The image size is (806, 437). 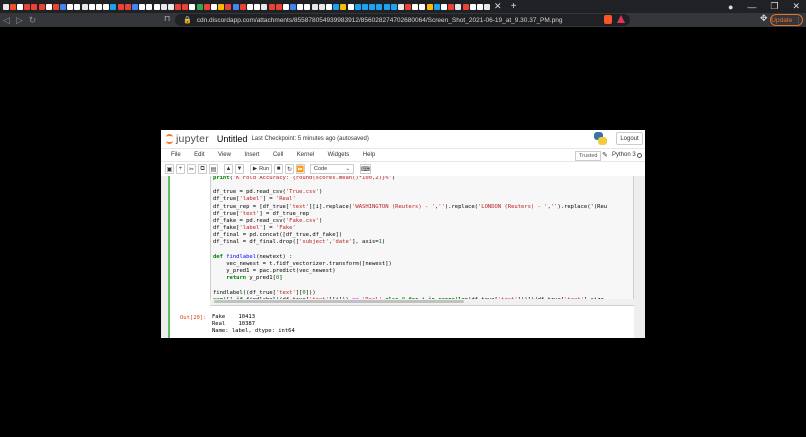 I want to click on kernel-name: Python 3, so click(x=624, y=155).